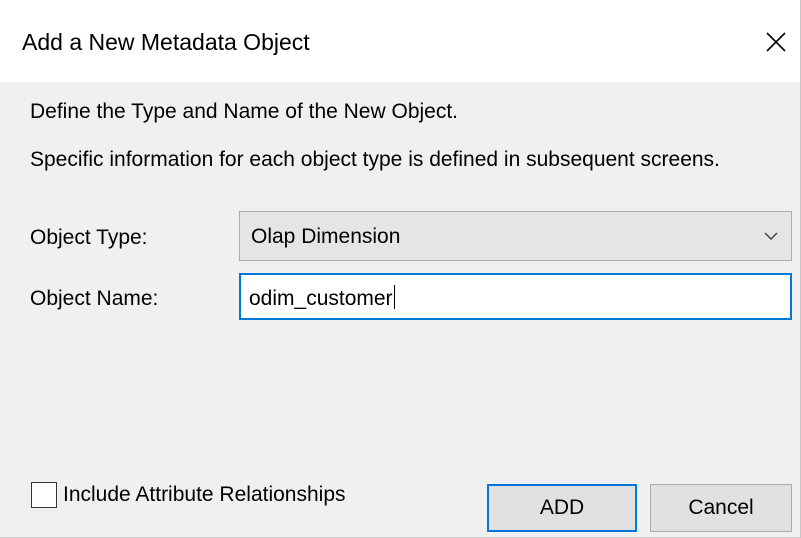 This screenshot has height=538, width=801. What do you see at coordinates (89, 237) in the screenshot?
I see `object-type-label: Object Type:` at bounding box center [89, 237].